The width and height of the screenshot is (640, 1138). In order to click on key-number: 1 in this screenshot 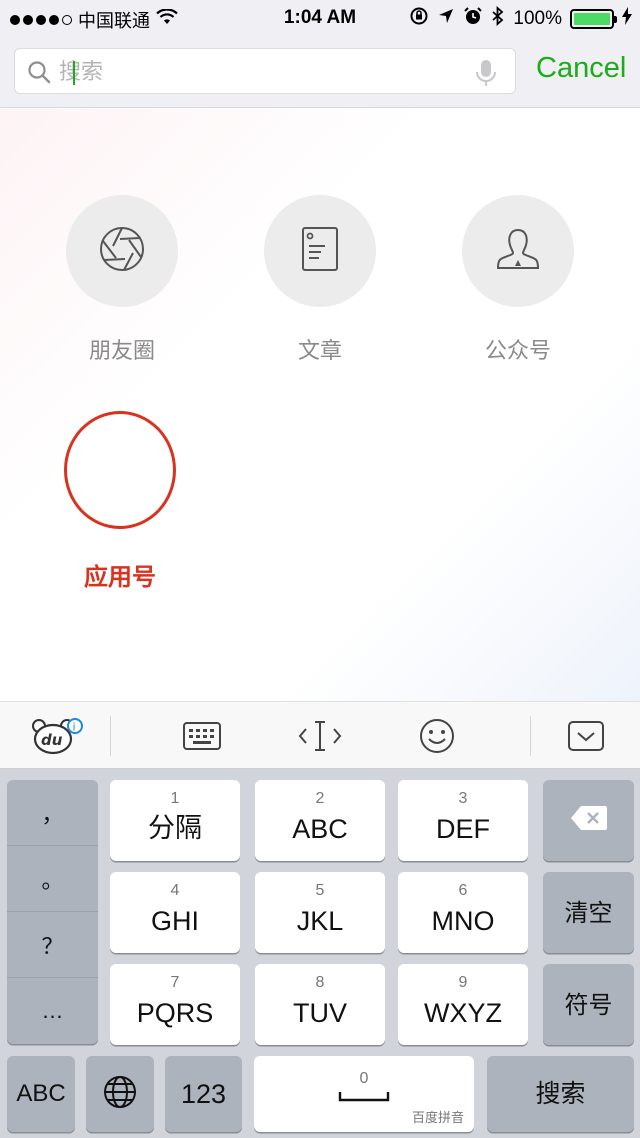, I will do `click(175, 798)`.